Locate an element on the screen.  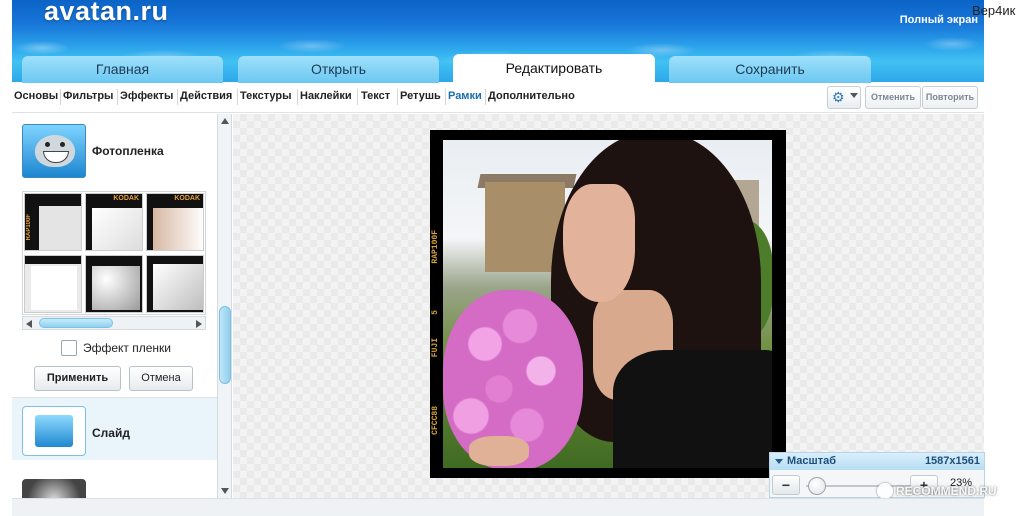
scroll-right-icon is located at coordinates (199, 324).